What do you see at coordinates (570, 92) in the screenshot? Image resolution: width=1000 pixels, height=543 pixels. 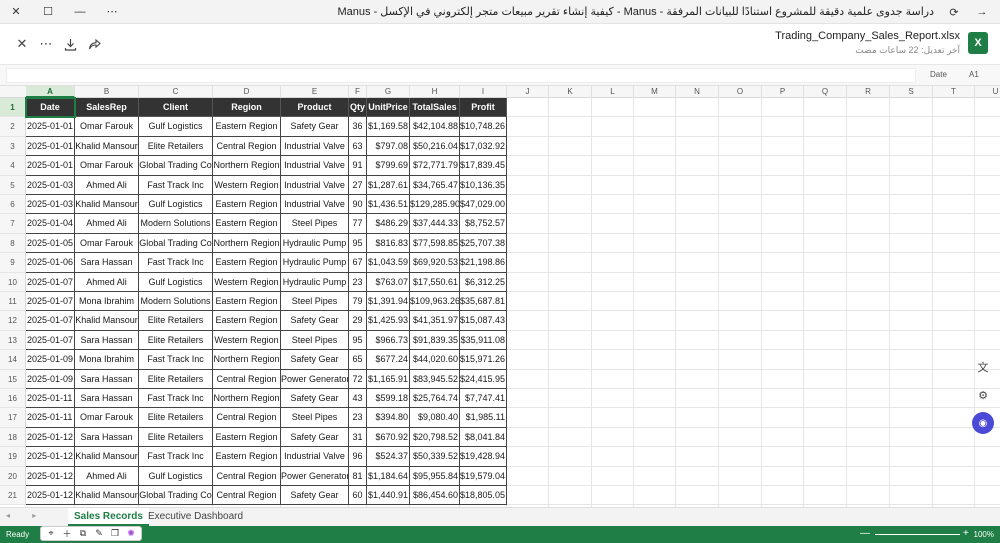 I see `column-header-k: K` at bounding box center [570, 92].